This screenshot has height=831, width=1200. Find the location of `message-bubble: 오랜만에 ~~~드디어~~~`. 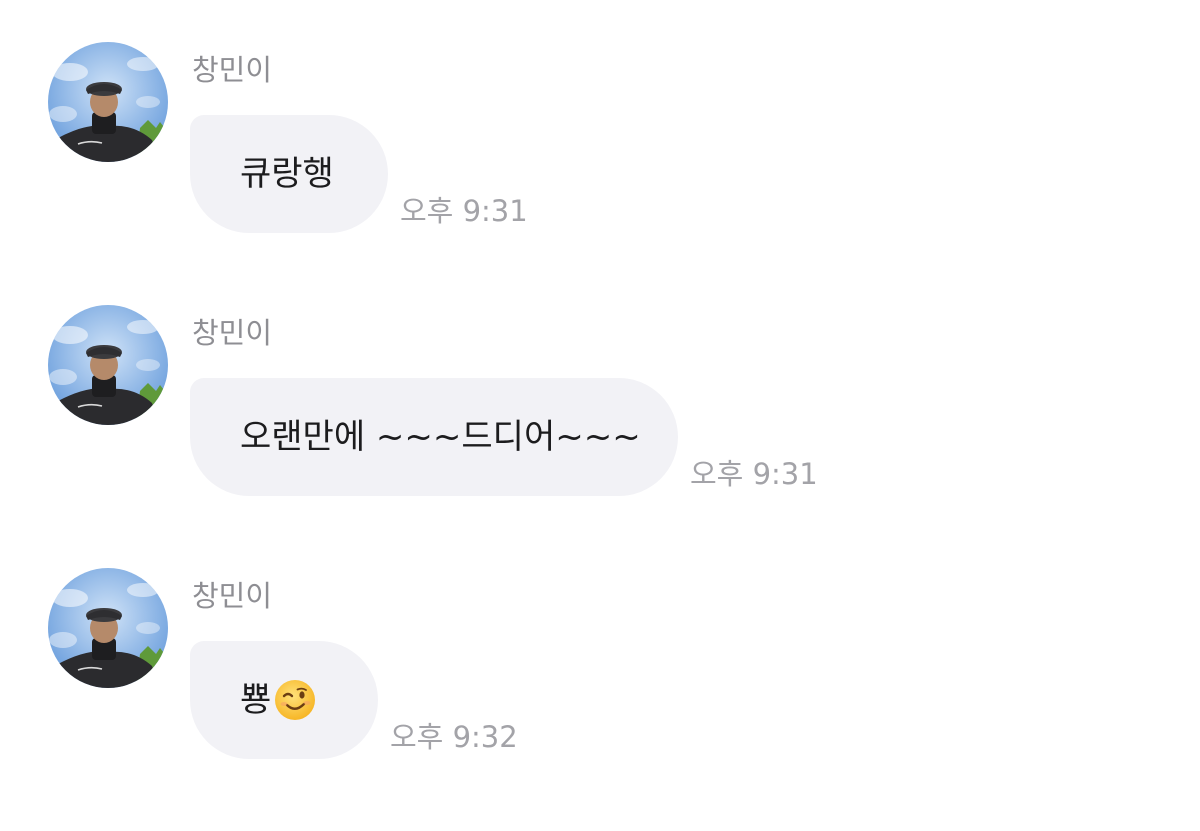

message-bubble: 오랜만에 ~~~드디어~~~ is located at coordinates (434, 437).